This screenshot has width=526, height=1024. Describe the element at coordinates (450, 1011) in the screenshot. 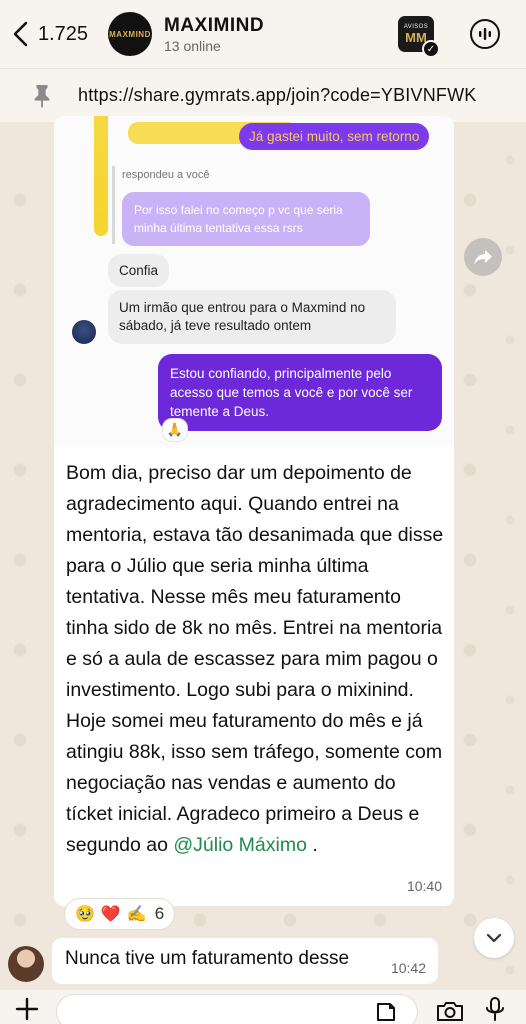

I see `camera-icon` at that location.